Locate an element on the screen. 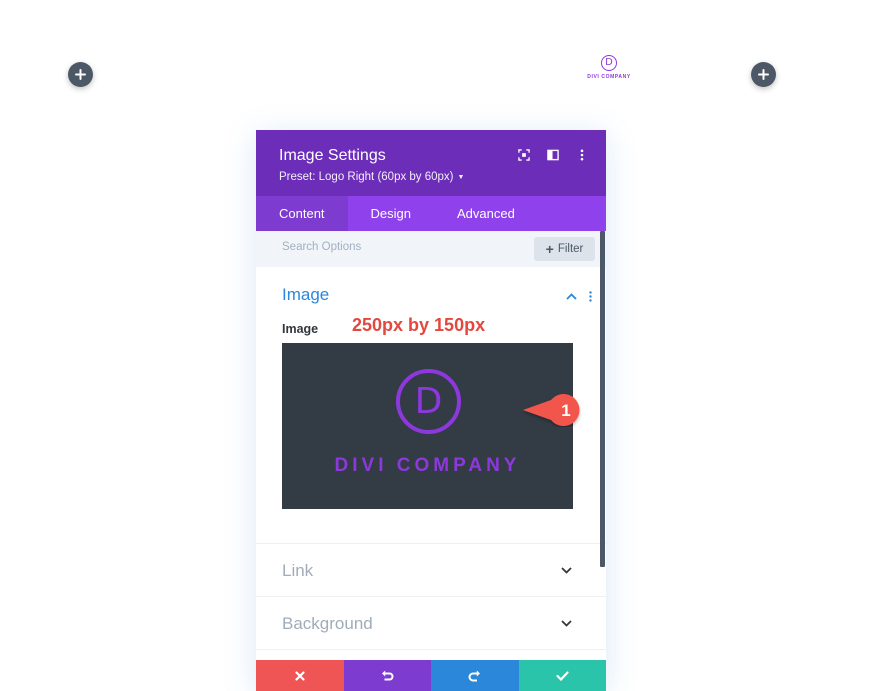 The height and width of the screenshot is (691, 880). undo-icon is located at coordinates (387, 675).